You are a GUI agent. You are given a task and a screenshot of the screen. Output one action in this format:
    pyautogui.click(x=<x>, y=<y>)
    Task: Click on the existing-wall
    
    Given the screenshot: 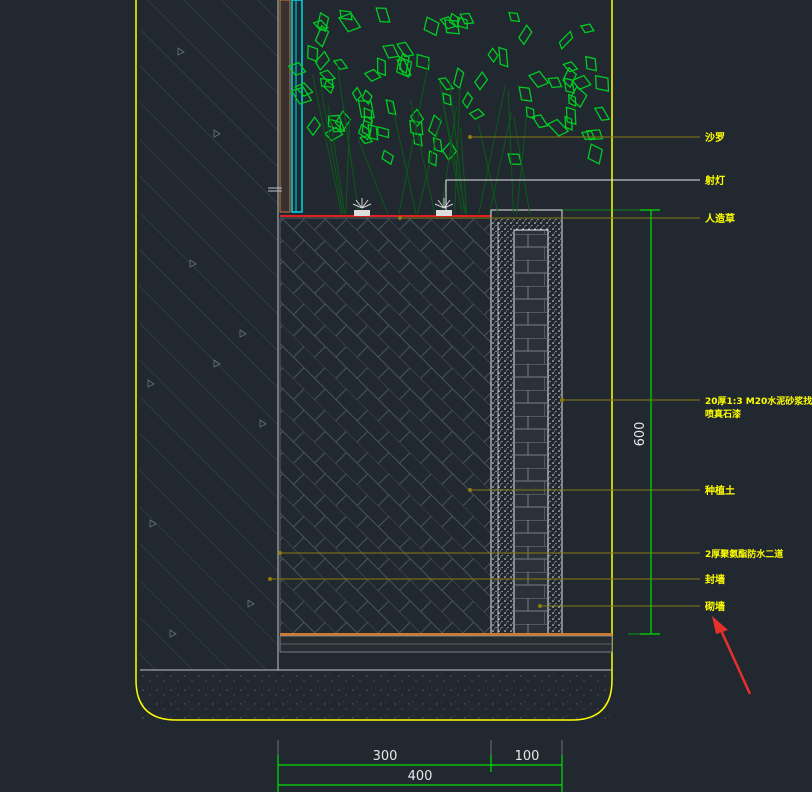 What is the action you would take?
    pyautogui.click(x=209, y=335)
    